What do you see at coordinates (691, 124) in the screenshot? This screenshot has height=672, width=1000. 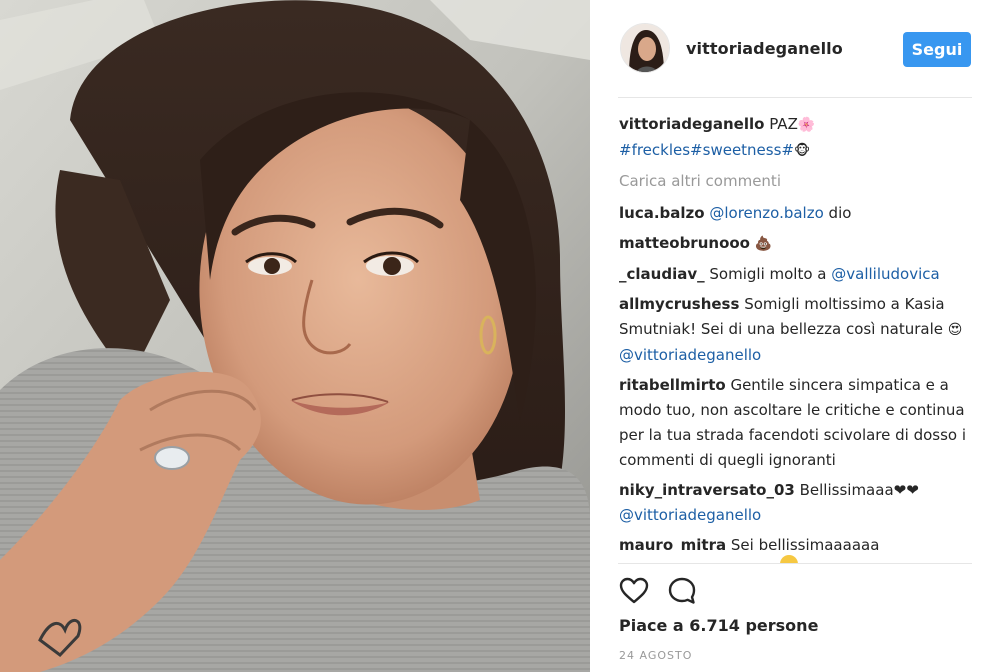 I see `caption-username: vittoriadeganello` at bounding box center [691, 124].